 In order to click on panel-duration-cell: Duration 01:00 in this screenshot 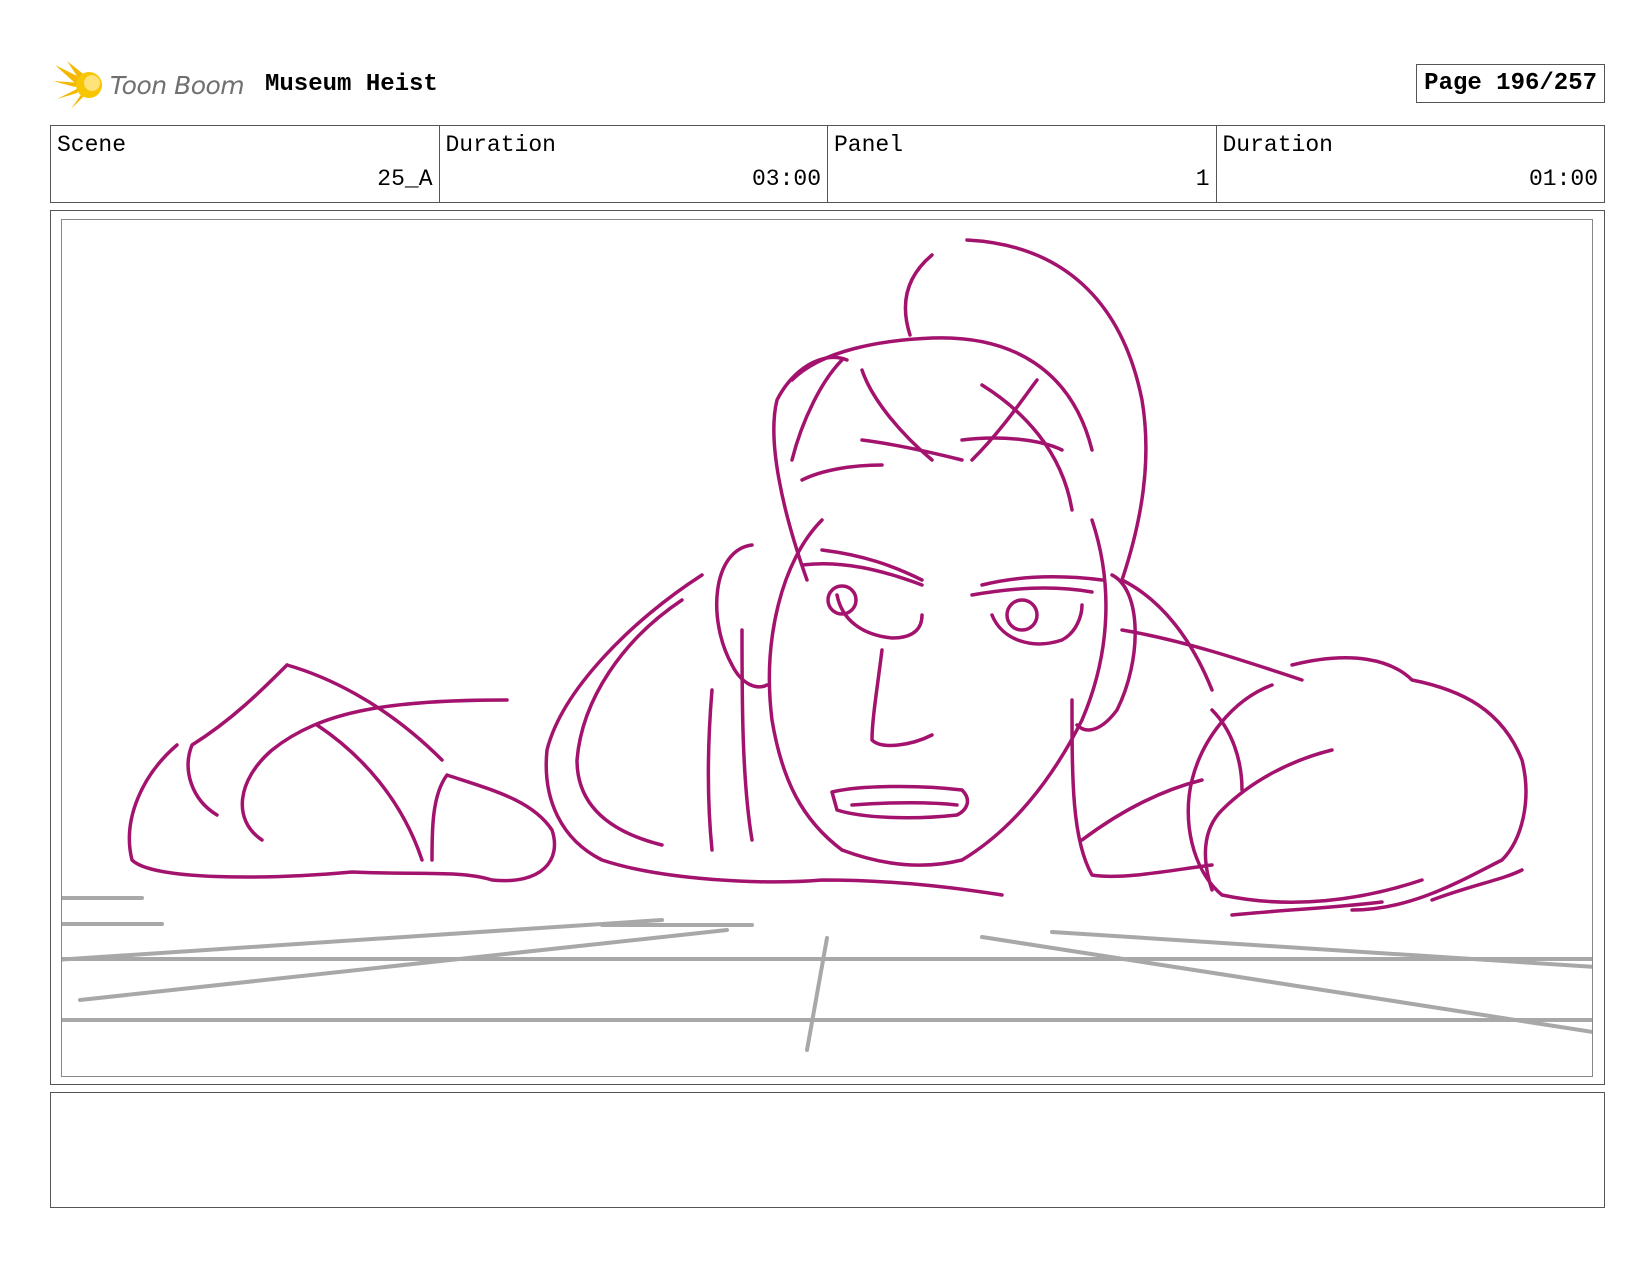, I will do `click(1411, 164)`.